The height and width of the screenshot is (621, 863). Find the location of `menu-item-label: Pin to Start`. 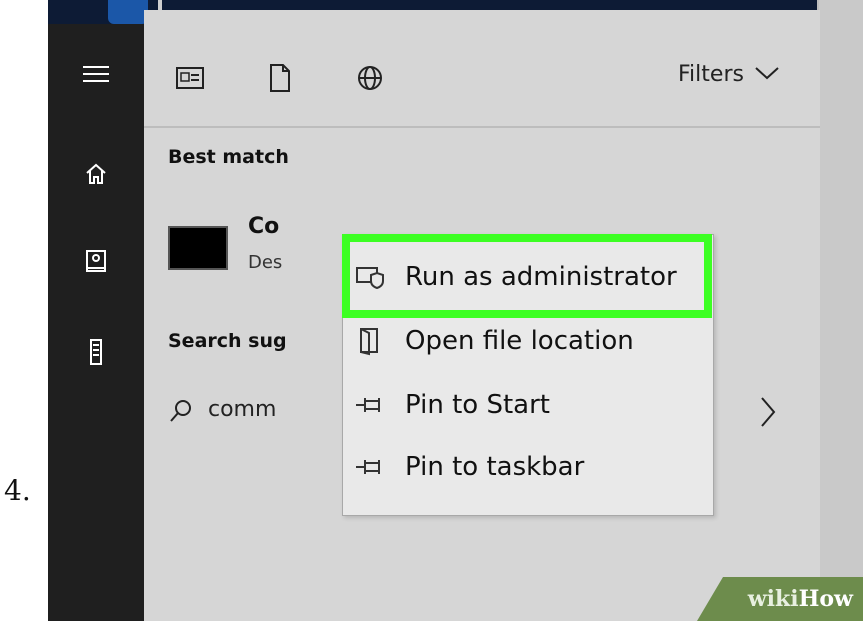

menu-item-label: Pin to Start is located at coordinates (477, 405).